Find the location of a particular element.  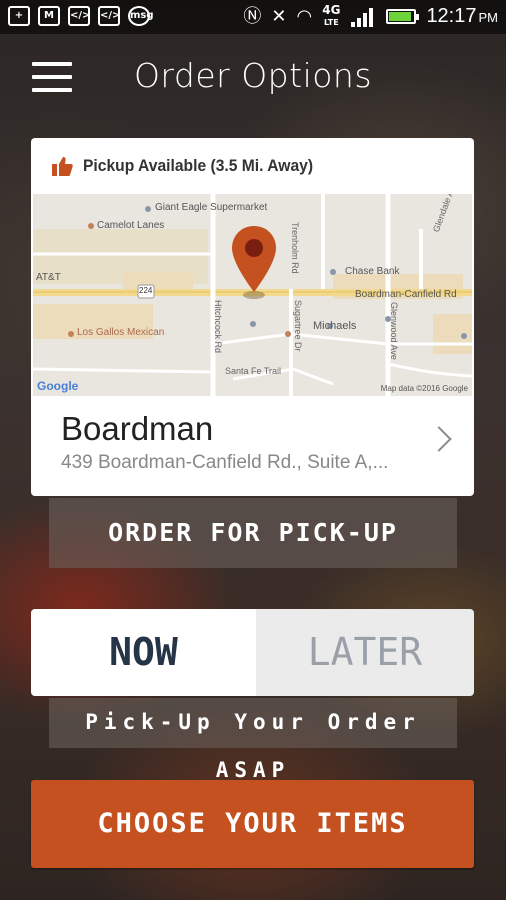

map-label-santa-fe: Santa Fe Trail is located at coordinates (253, 371).